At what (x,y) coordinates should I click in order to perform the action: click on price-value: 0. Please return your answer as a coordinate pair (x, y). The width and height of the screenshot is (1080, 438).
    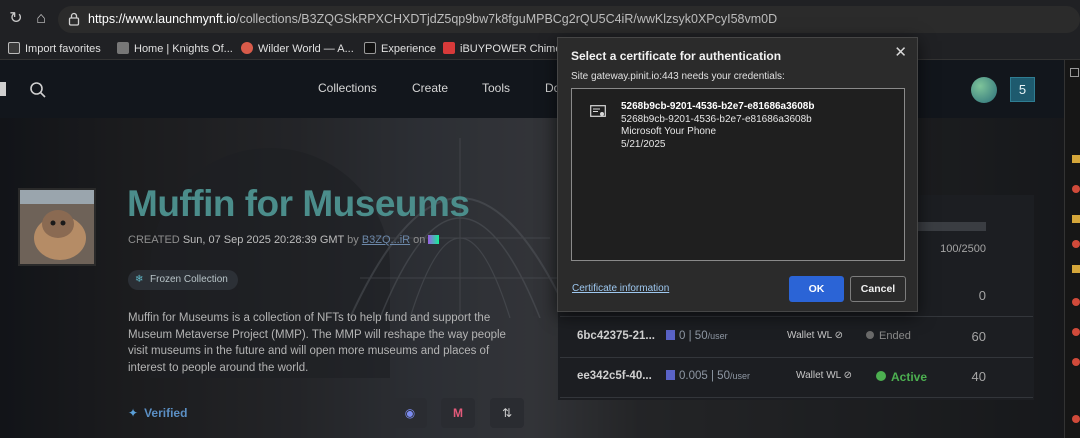
    Looking at the image, I should click on (682, 336).